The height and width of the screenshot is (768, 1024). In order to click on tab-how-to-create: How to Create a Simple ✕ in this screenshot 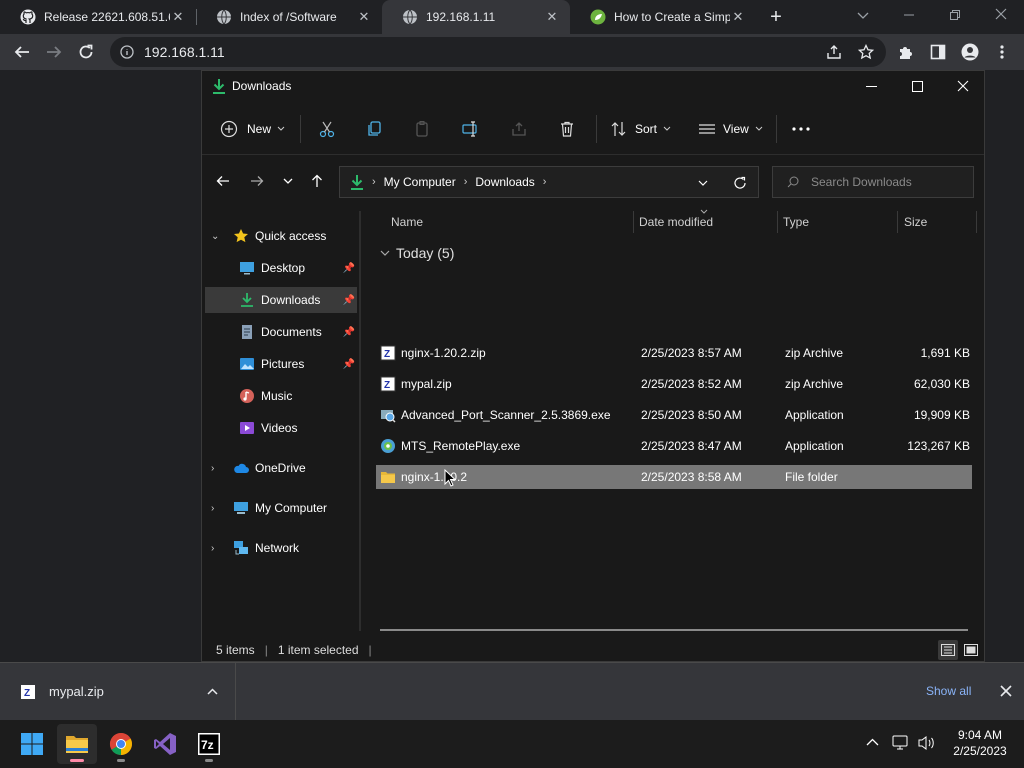, I will do `click(663, 17)`.